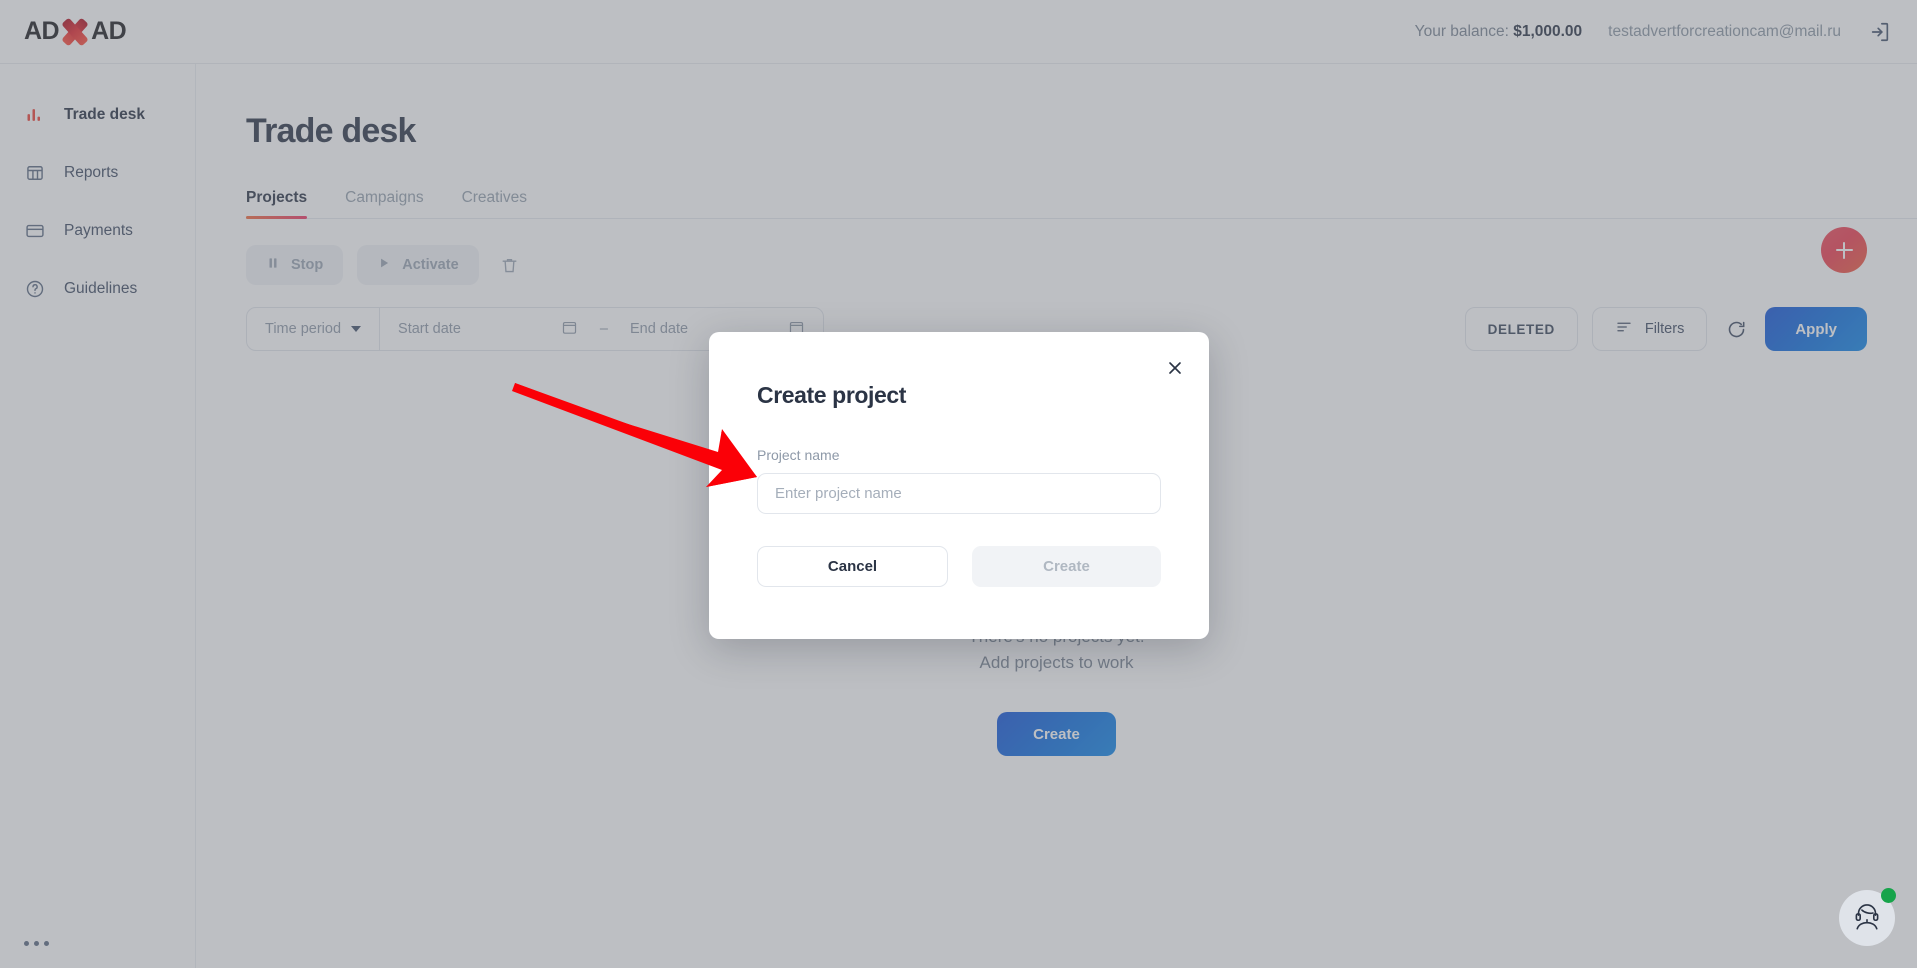 This screenshot has height=968, width=1917. What do you see at coordinates (1066, 566) in the screenshot?
I see `create-button: Create` at bounding box center [1066, 566].